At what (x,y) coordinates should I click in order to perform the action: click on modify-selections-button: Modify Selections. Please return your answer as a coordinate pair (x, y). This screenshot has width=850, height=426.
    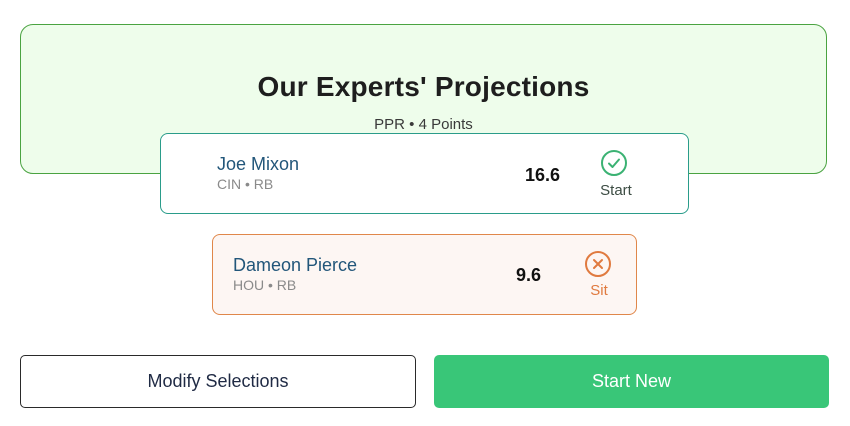
    Looking at the image, I should click on (218, 381).